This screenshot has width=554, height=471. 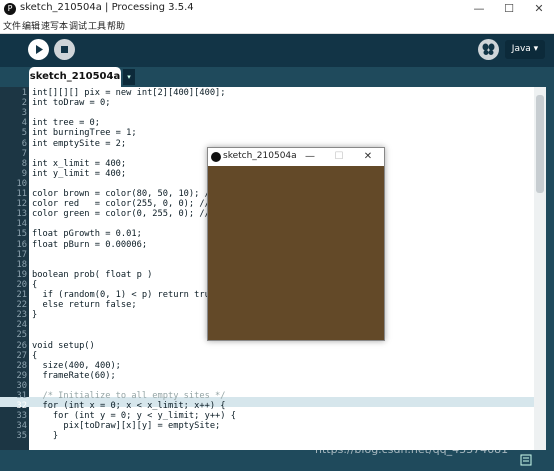 I want to click on code-line: if (random(0, 1) < p) return true;, so click(x=126, y=295).